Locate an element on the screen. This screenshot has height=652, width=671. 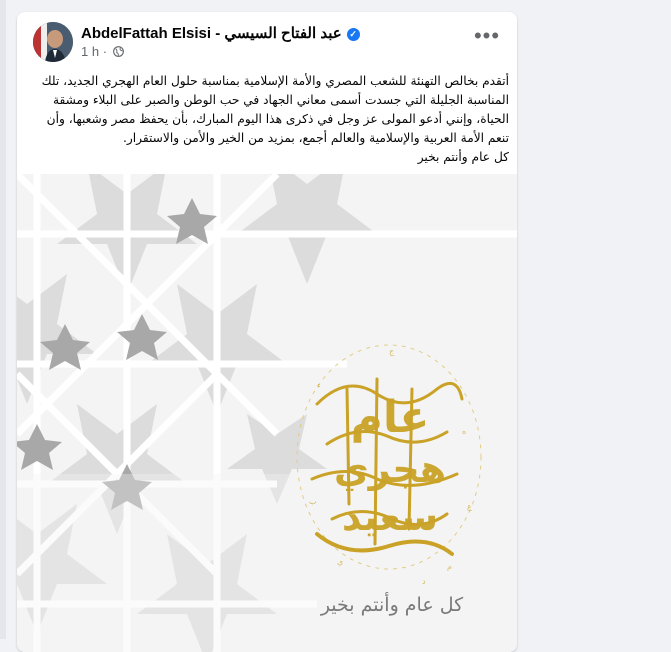
verified-badge-icon: ✓ is located at coordinates (353, 34).